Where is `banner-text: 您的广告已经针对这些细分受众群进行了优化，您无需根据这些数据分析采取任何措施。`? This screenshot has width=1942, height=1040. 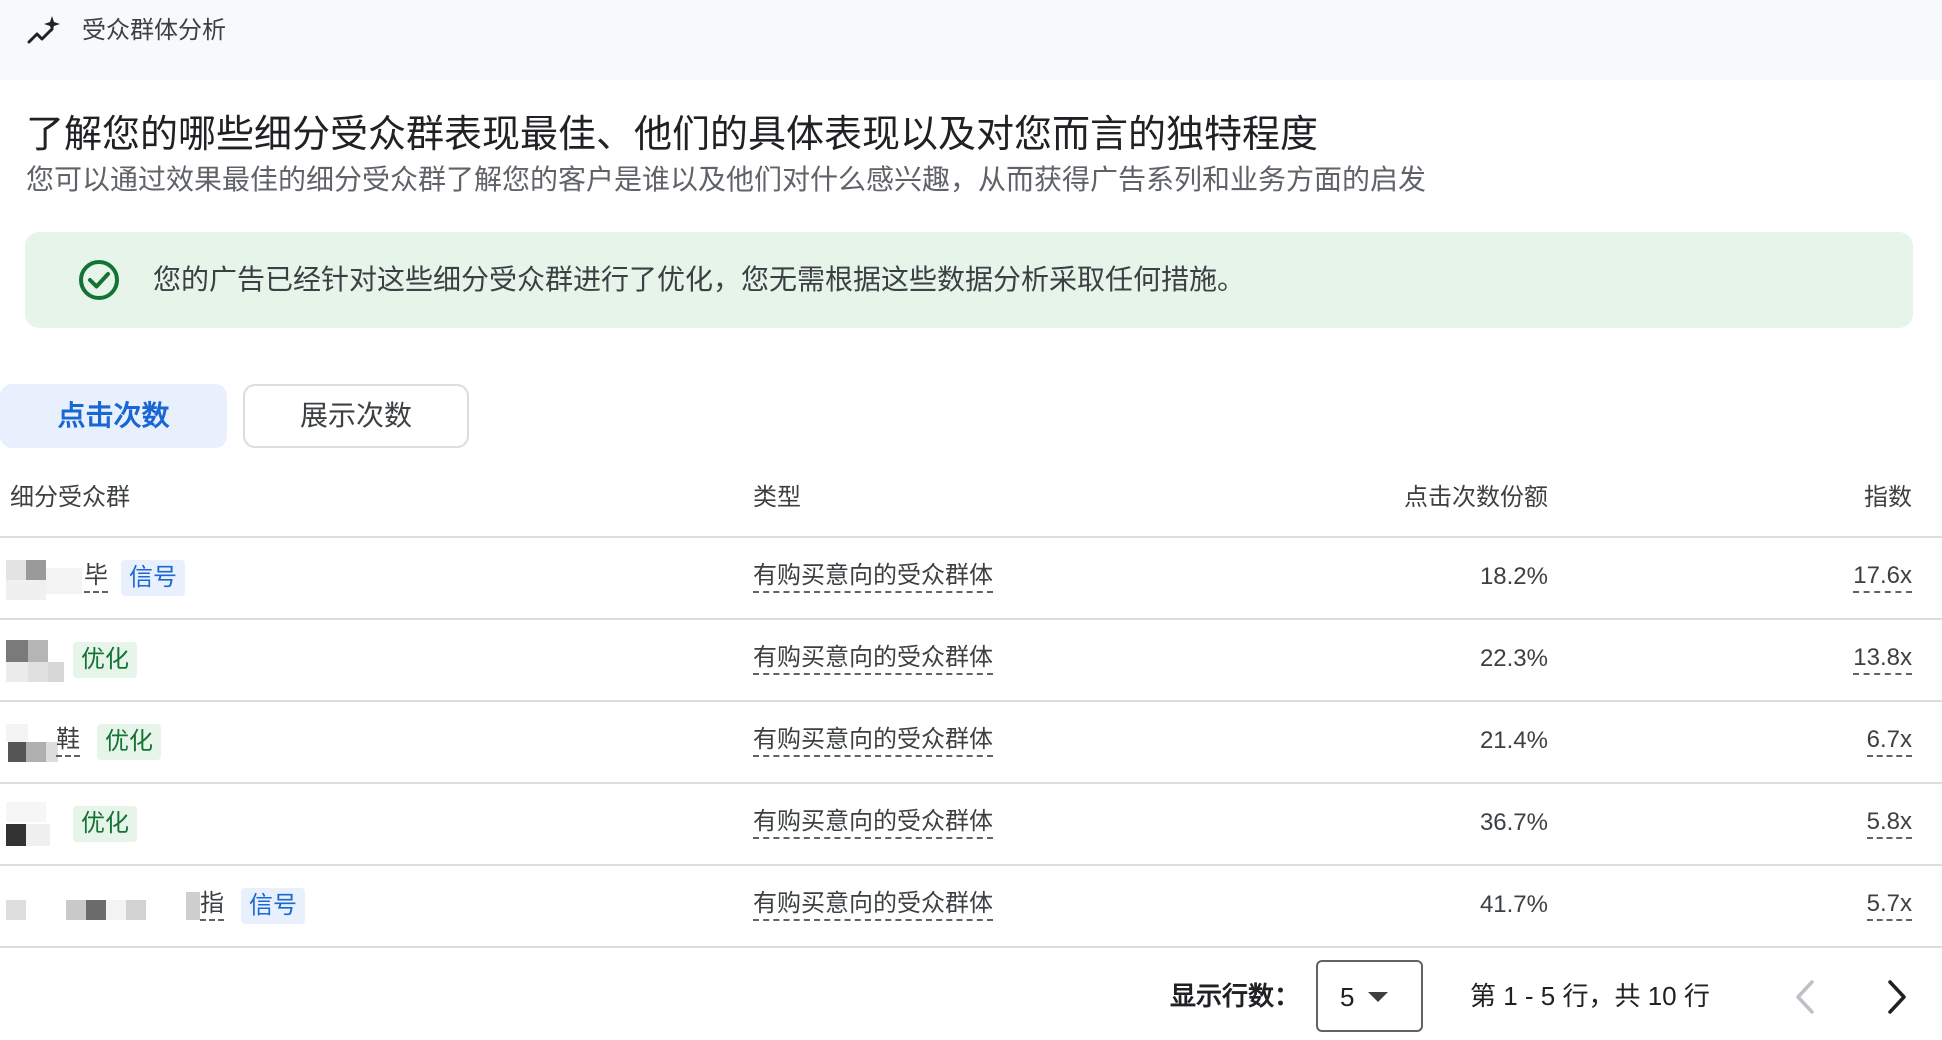
banner-text: 您的广告已经针对这些细分受众群进行了优化，您无需根据这些数据分析采取任何措施。 is located at coordinates (699, 279).